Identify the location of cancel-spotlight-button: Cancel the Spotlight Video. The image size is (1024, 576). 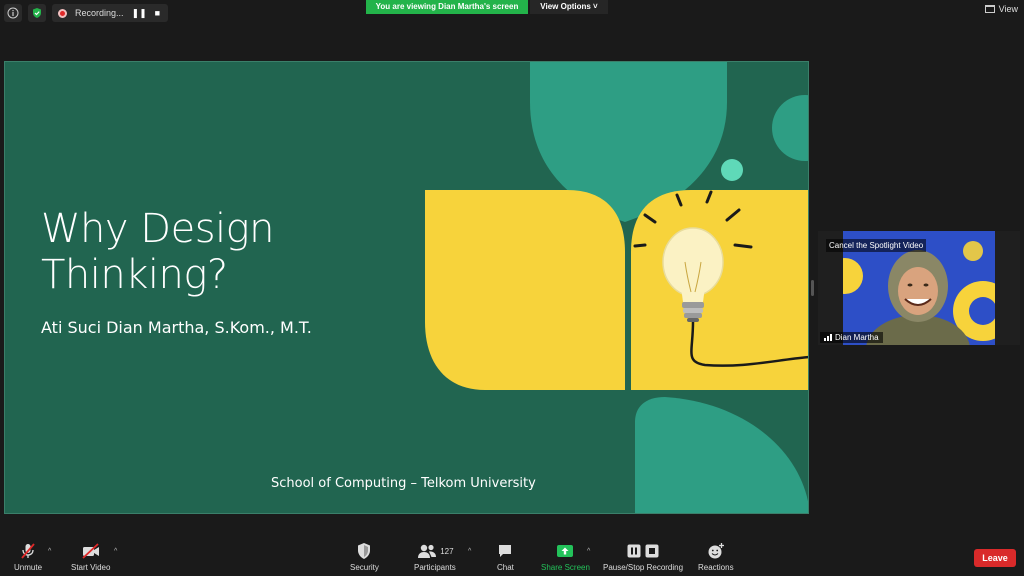
(876, 245).